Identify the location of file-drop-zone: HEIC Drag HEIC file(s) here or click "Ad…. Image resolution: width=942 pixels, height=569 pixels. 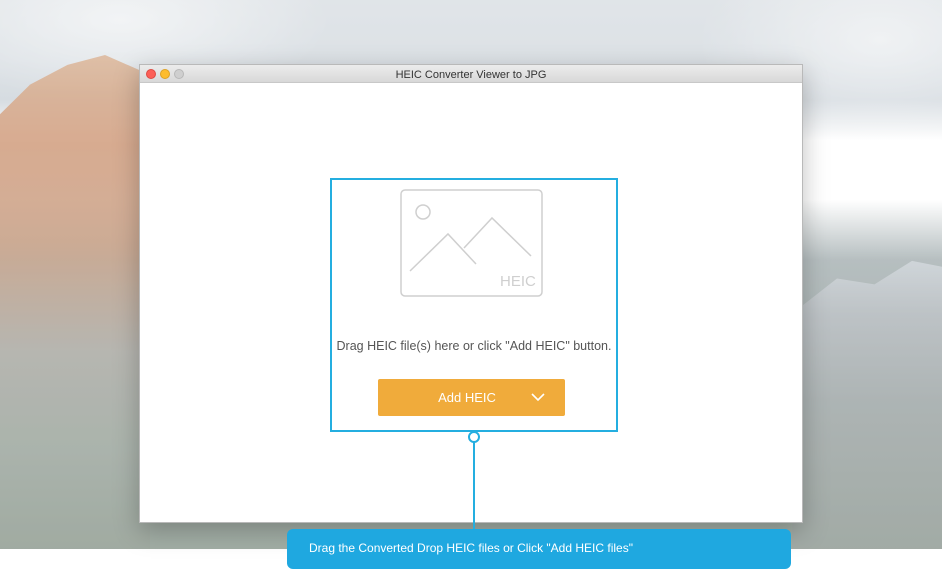
(474, 305).